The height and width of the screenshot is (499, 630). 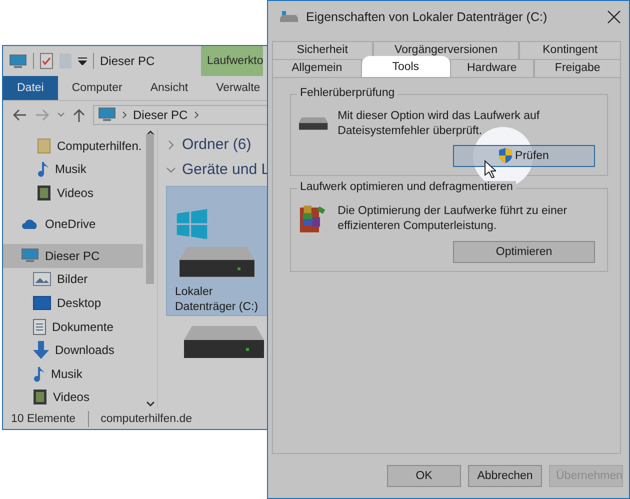 I want to click on drive-icon, so click(x=289, y=16).